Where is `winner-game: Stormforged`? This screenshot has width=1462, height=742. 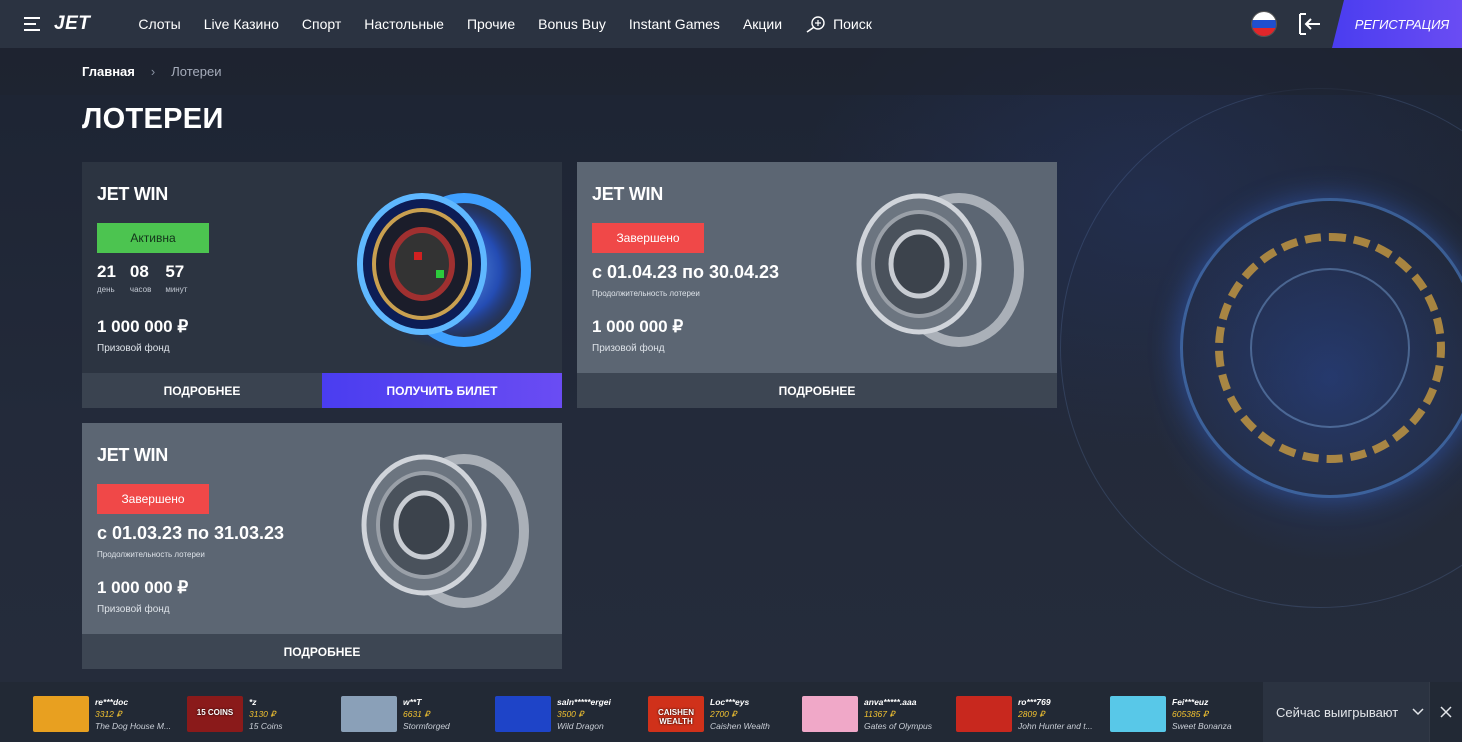 winner-game: Stormforged is located at coordinates (426, 726).